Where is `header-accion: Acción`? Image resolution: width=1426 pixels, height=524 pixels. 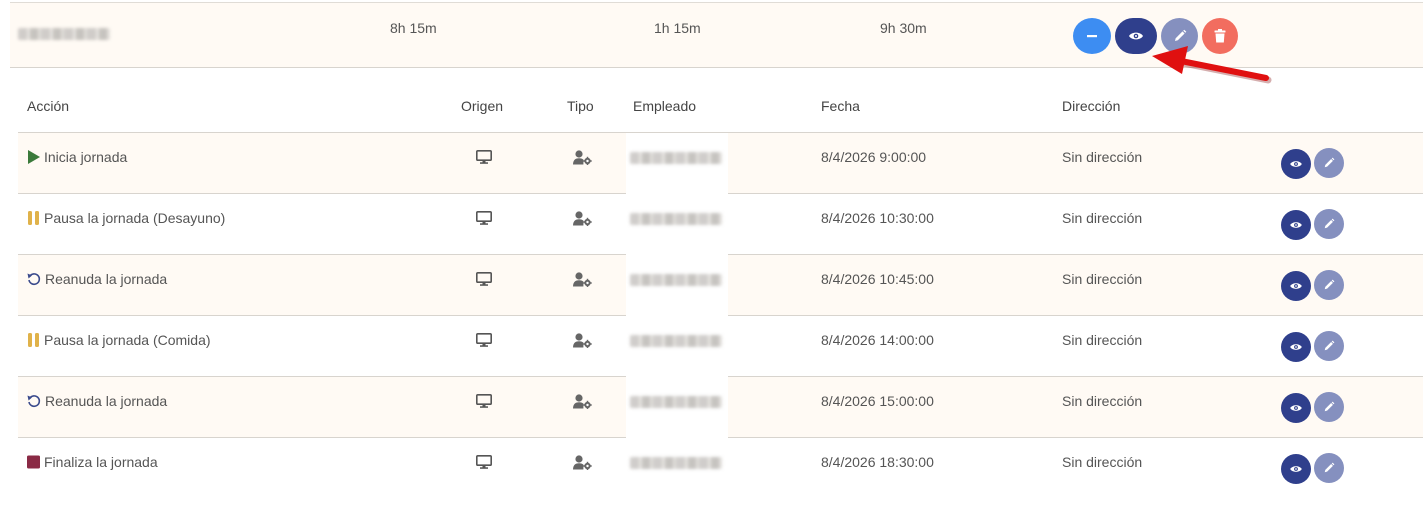
header-accion: Acción is located at coordinates (48, 106).